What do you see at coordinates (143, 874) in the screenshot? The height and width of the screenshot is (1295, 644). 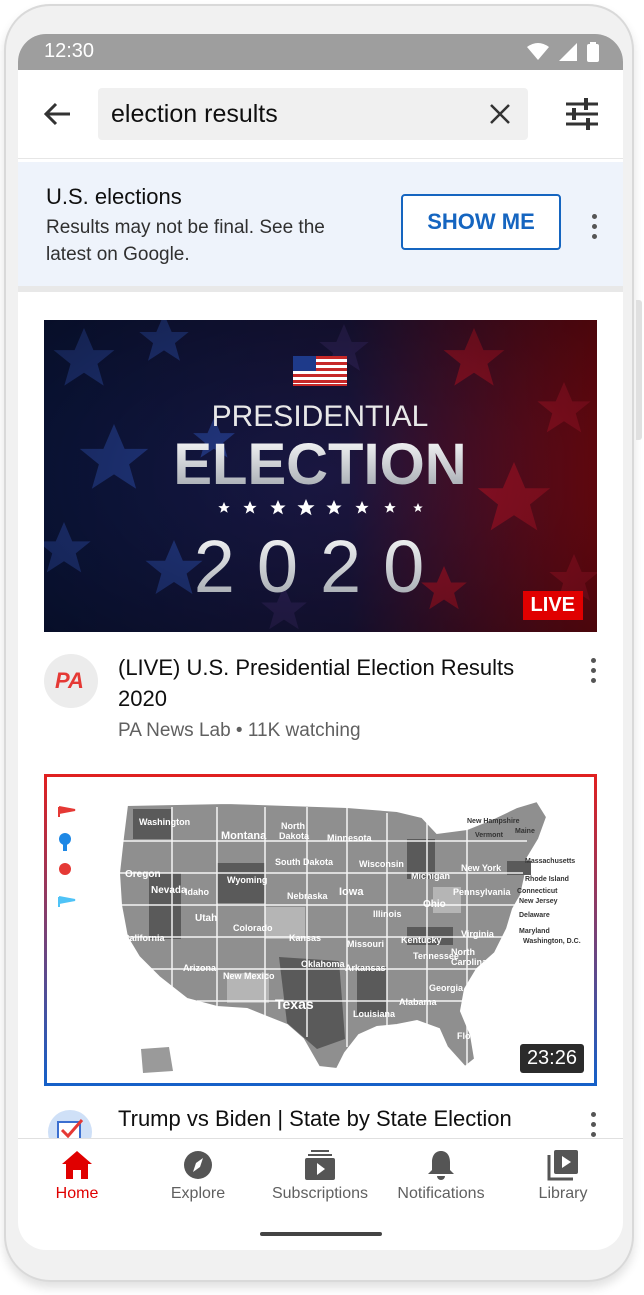 I see `svg-text: Oregon` at bounding box center [143, 874].